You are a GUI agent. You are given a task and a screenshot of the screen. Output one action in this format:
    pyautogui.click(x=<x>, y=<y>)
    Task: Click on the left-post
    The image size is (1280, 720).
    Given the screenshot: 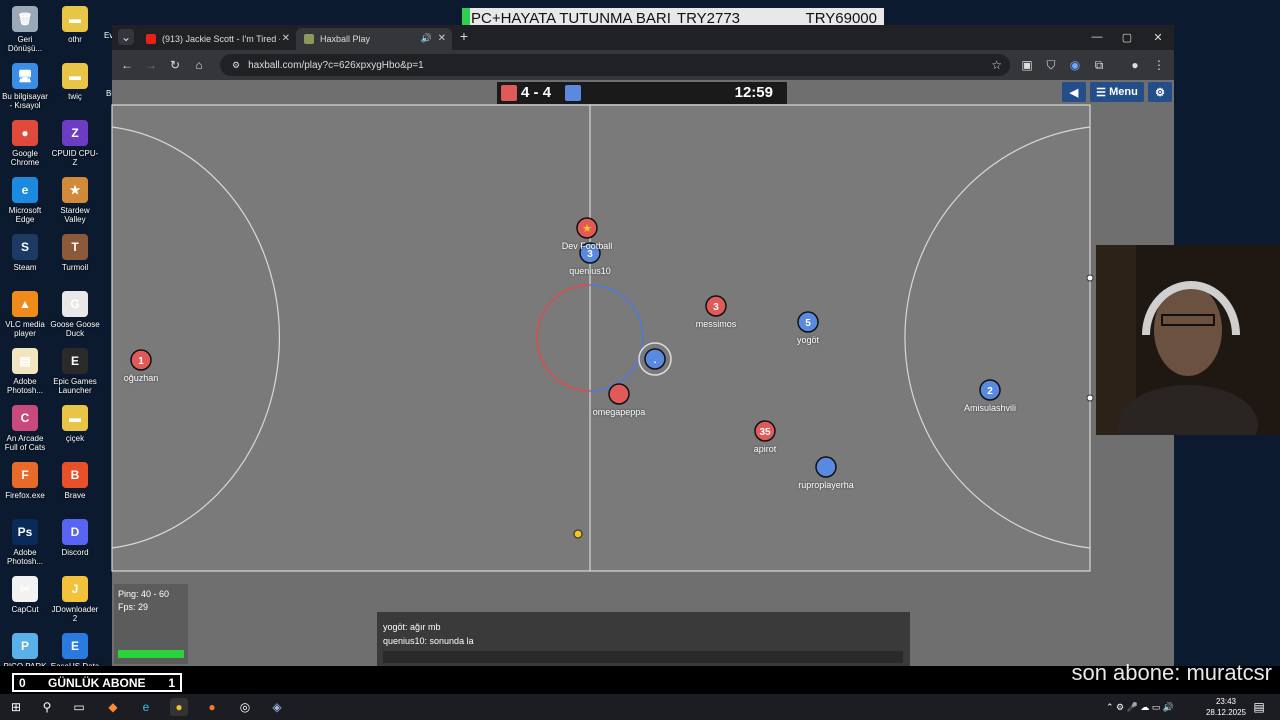 What is the action you would take?
    pyautogui.click(x=1090, y=278)
    